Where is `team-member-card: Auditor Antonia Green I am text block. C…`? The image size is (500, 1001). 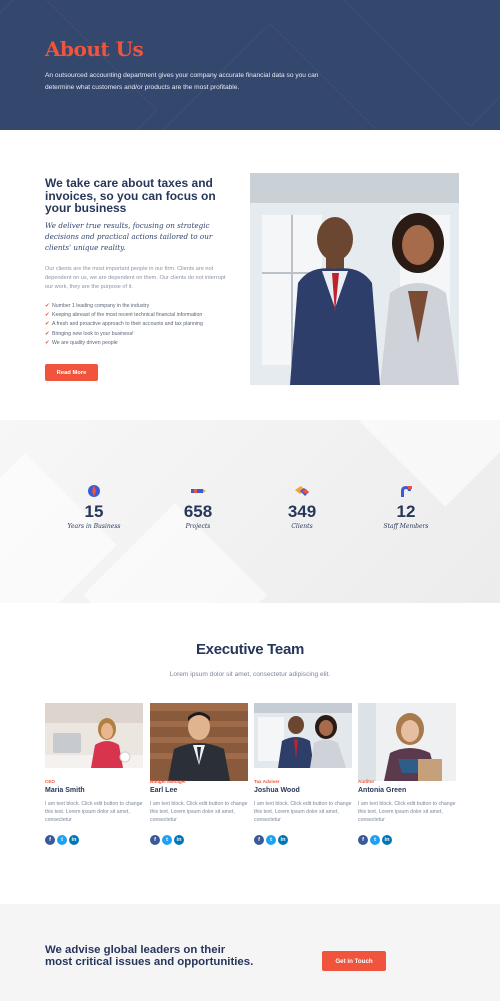 team-member-card: Auditor Antonia Green I am text block. C… is located at coordinates (407, 774).